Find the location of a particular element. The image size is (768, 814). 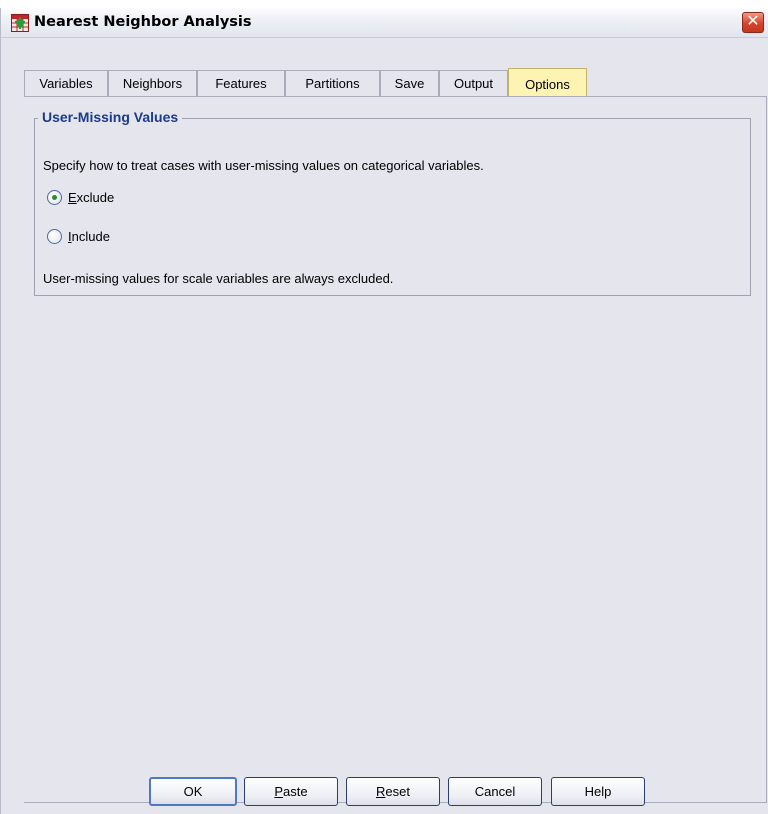

cancel-button: Cancel is located at coordinates (495, 791).